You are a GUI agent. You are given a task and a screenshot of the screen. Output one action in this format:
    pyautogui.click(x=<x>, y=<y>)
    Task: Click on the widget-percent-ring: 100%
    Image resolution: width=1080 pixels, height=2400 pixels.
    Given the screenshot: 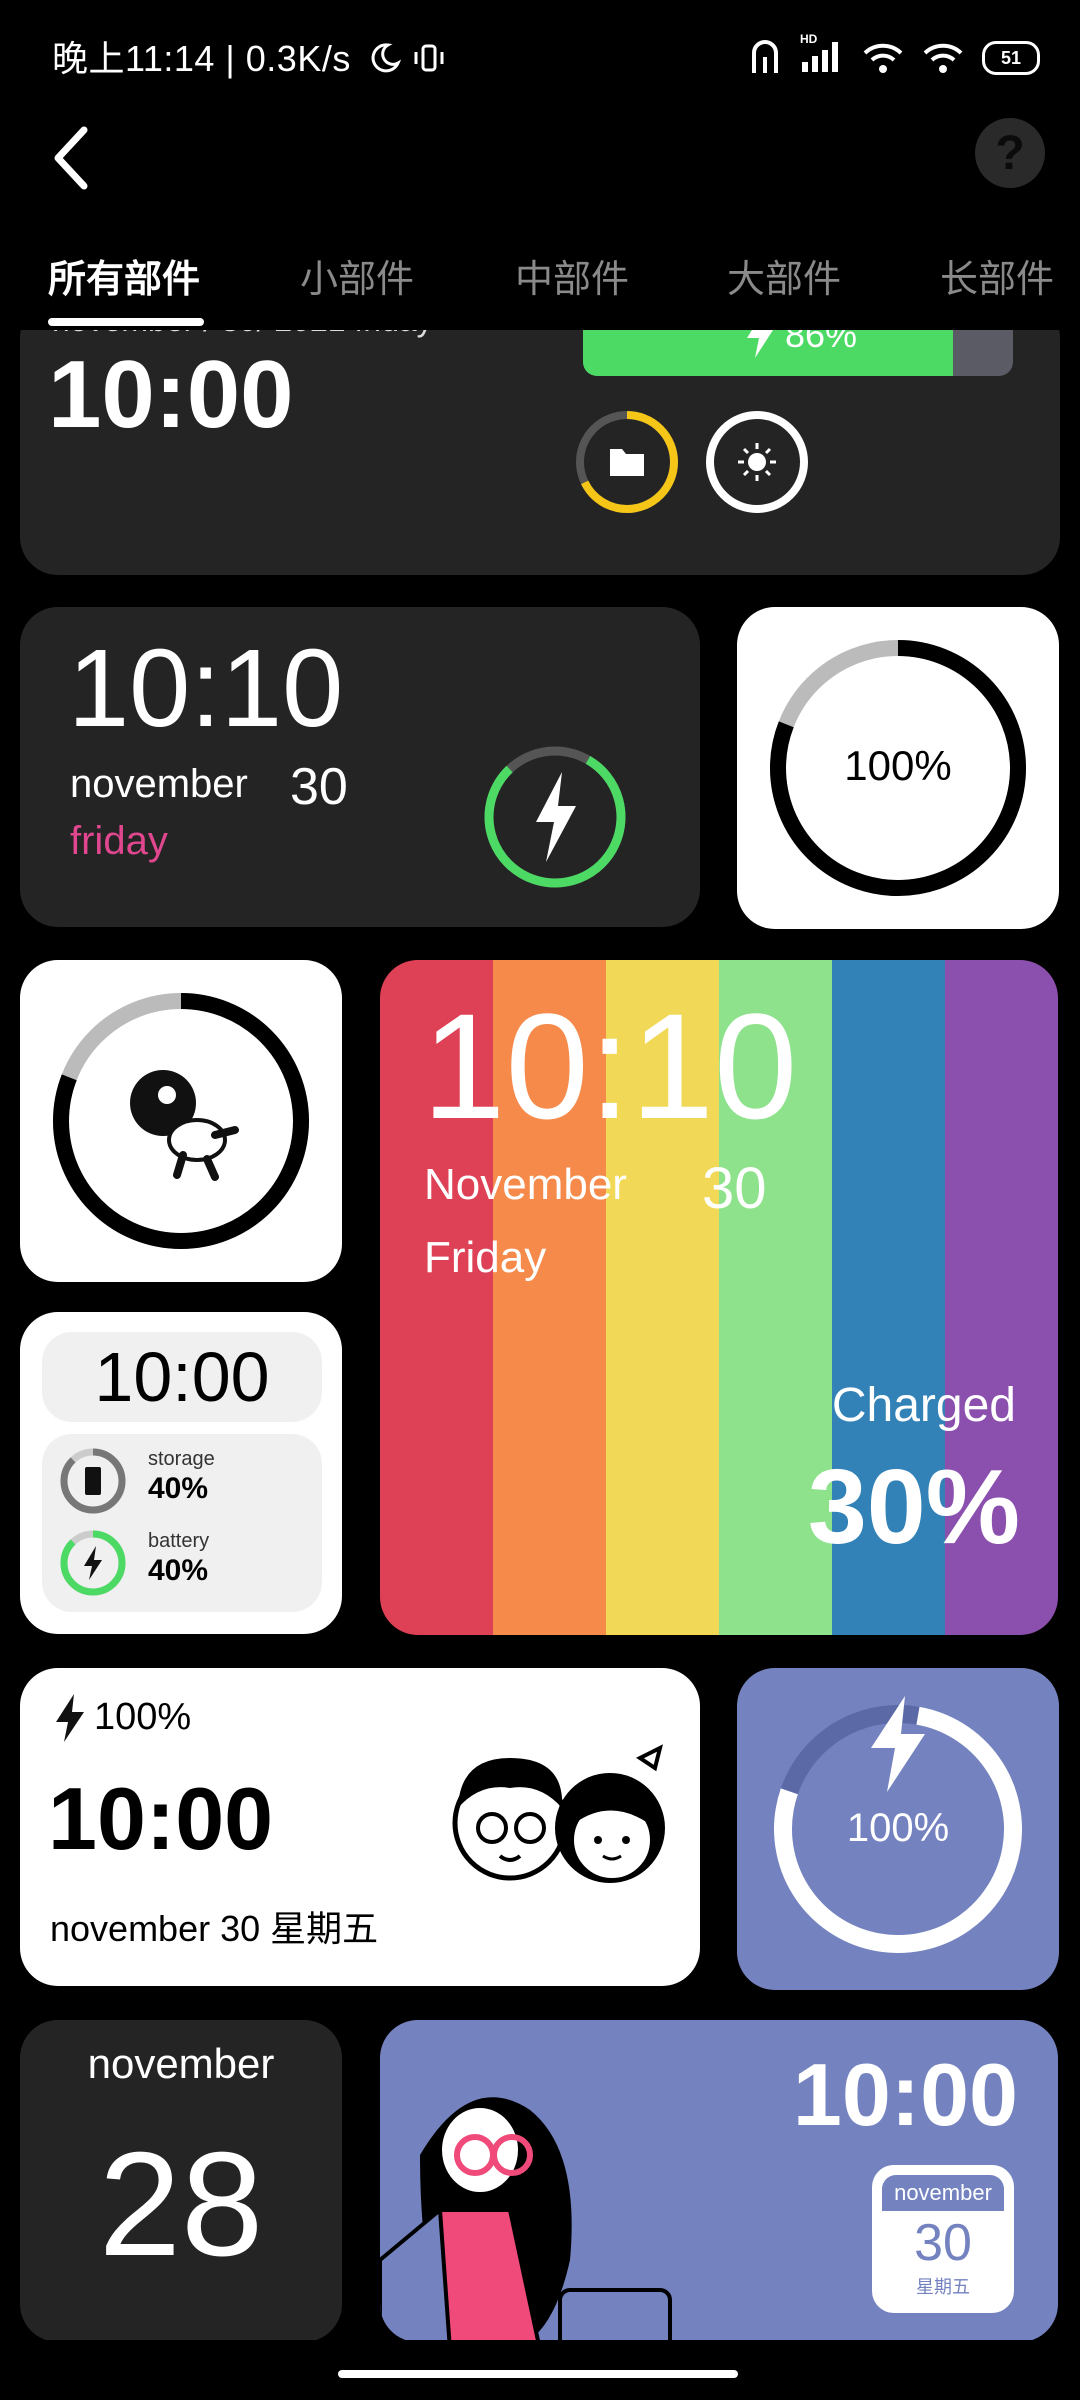 What is the action you would take?
    pyautogui.click(x=898, y=768)
    